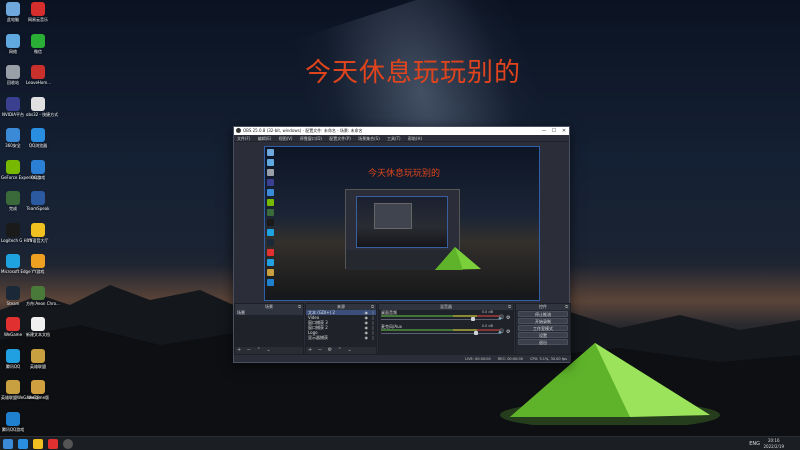  What do you see at coordinates (23, 444) in the screenshot?
I see `taskbar-browser-icon` at bounding box center [23, 444].